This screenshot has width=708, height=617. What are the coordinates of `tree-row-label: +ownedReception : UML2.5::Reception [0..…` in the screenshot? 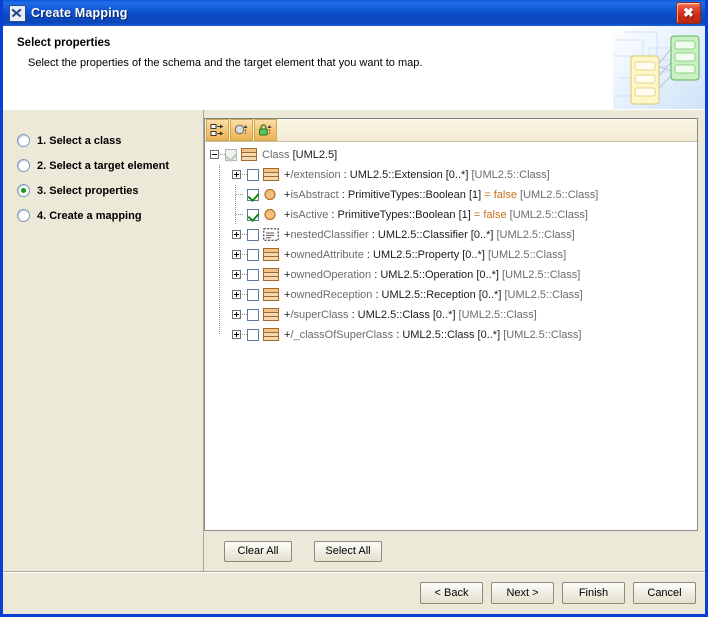 It's located at (433, 295).